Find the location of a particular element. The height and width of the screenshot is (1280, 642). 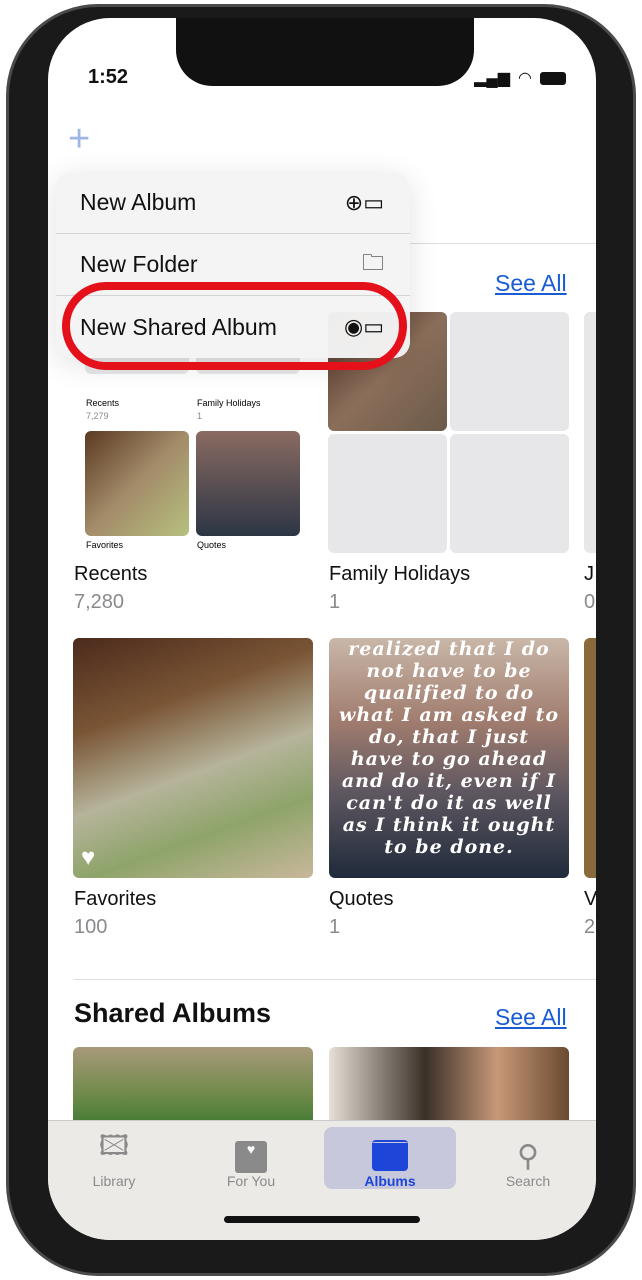

tab-label: Albums is located at coordinates (390, 1181).